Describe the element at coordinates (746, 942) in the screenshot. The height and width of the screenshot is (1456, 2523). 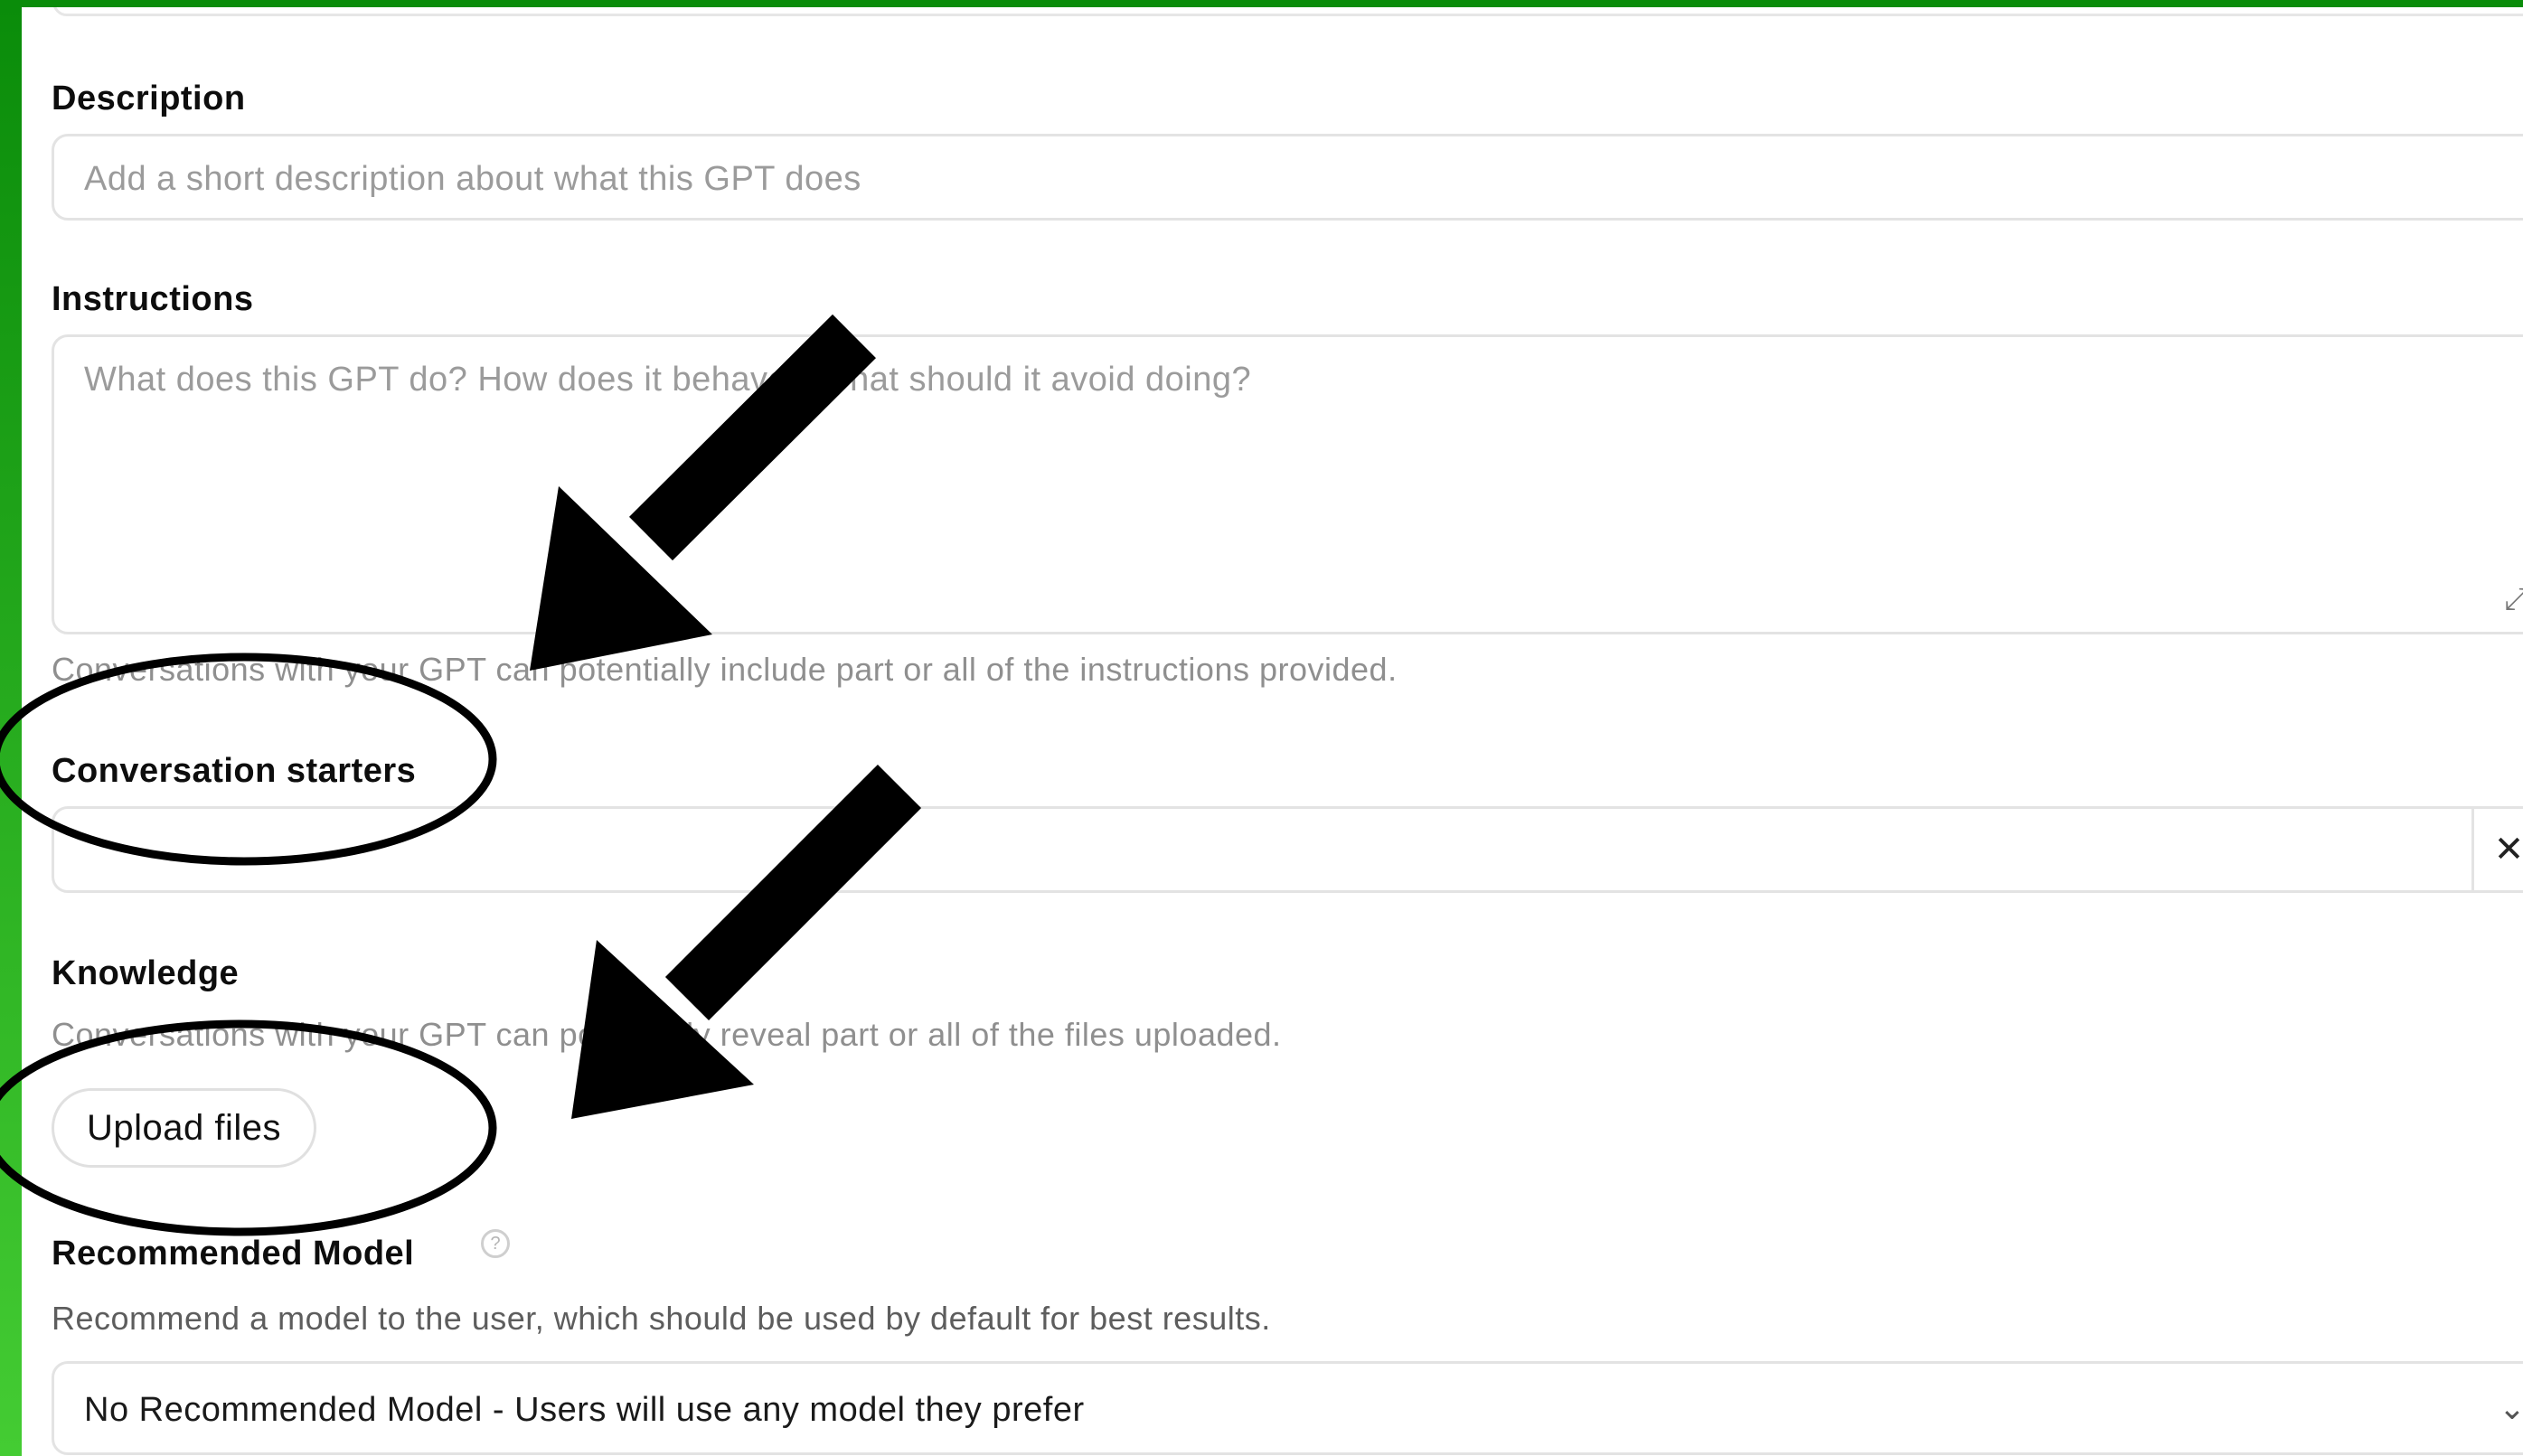
I see `arrow-annotation-lower` at that location.